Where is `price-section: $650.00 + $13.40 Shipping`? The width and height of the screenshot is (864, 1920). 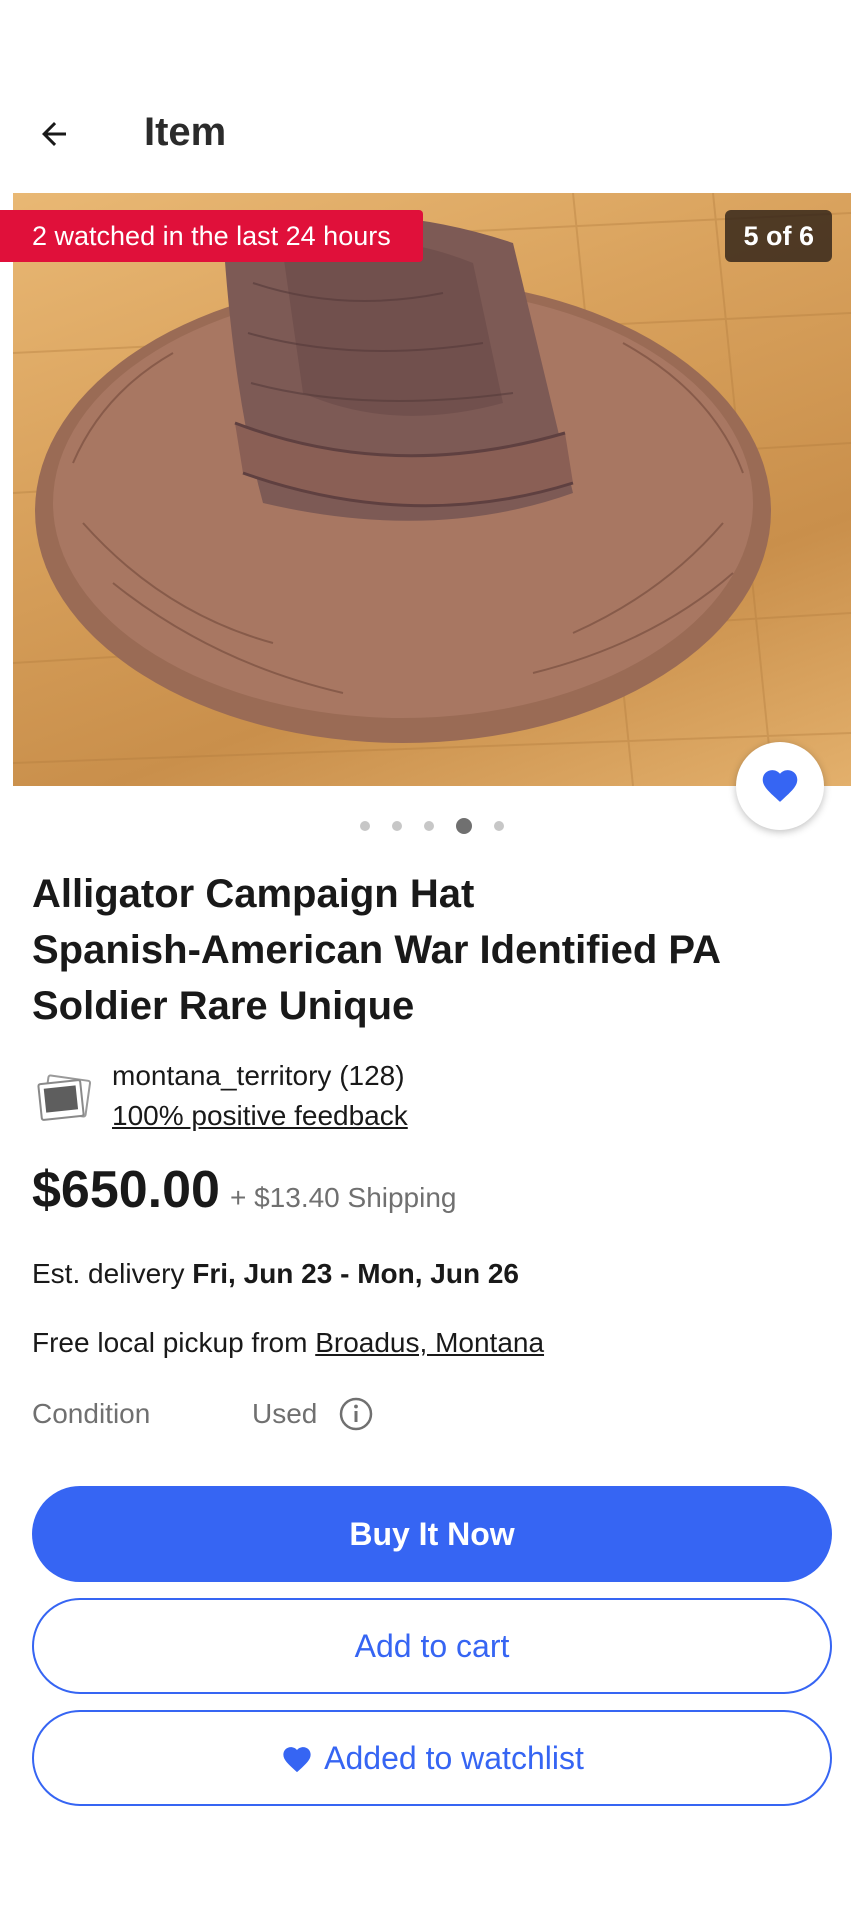 price-section: $650.00 + $13.40 Shipping is located at coordinates (432, 1192).